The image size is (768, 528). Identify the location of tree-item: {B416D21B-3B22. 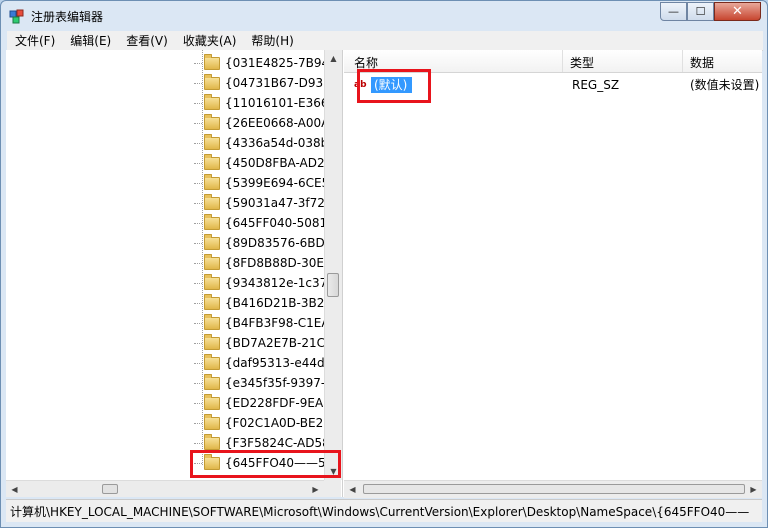
(259, 303).